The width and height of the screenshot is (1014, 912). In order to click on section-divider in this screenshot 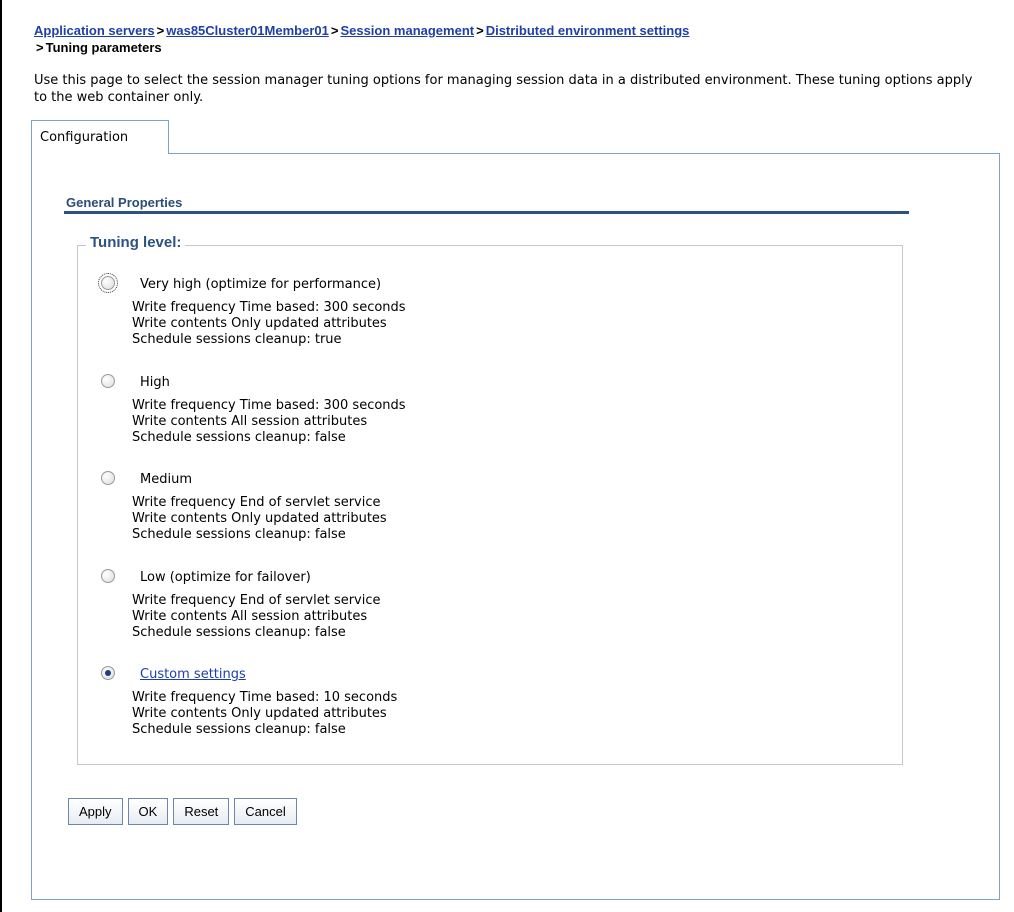, I will do `click(486, 212)`.